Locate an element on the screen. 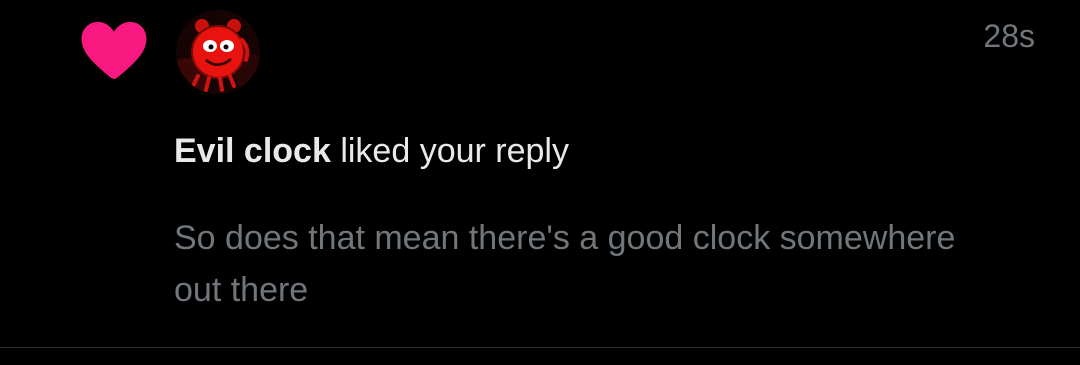 The image size is (1080, 365). heart-icon is located at coordinates (114, 50).